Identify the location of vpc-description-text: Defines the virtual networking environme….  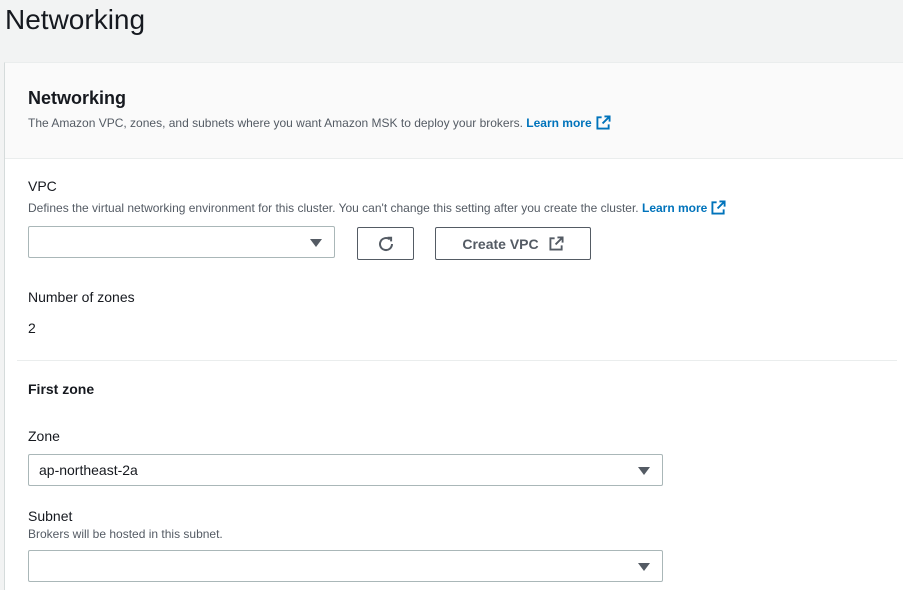
(333, 208).